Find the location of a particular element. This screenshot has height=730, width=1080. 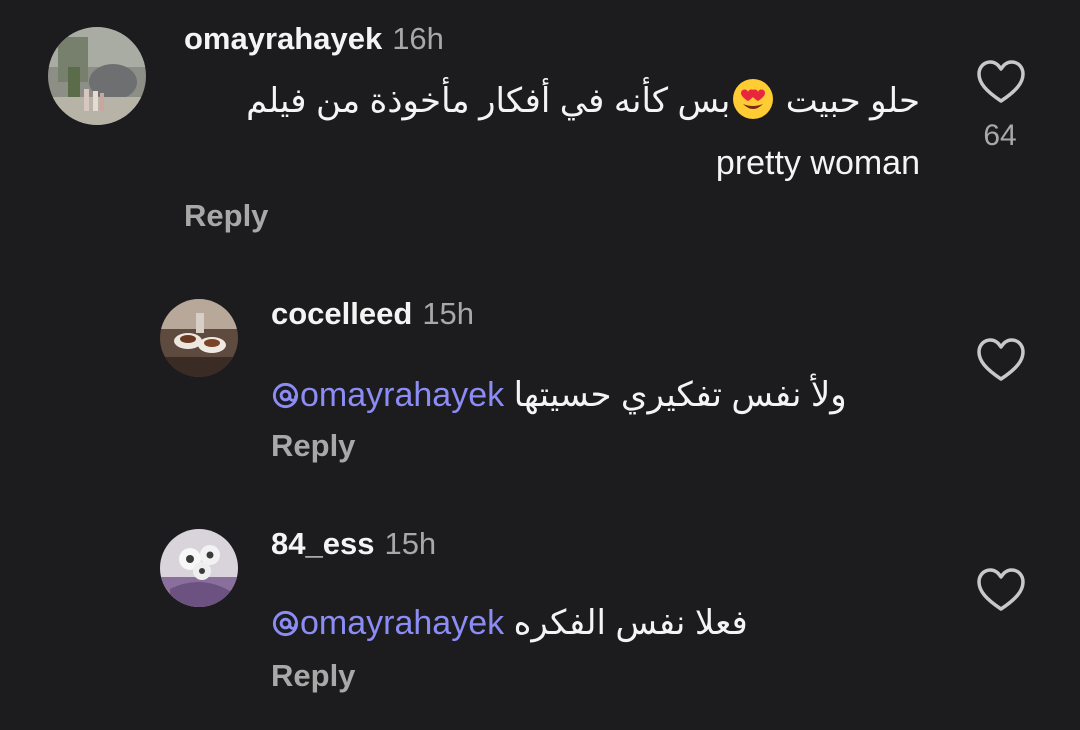

comment-text-end: بس كأنه في أفكار مأخوذة من فيلم is located at coordinates (488, 101).